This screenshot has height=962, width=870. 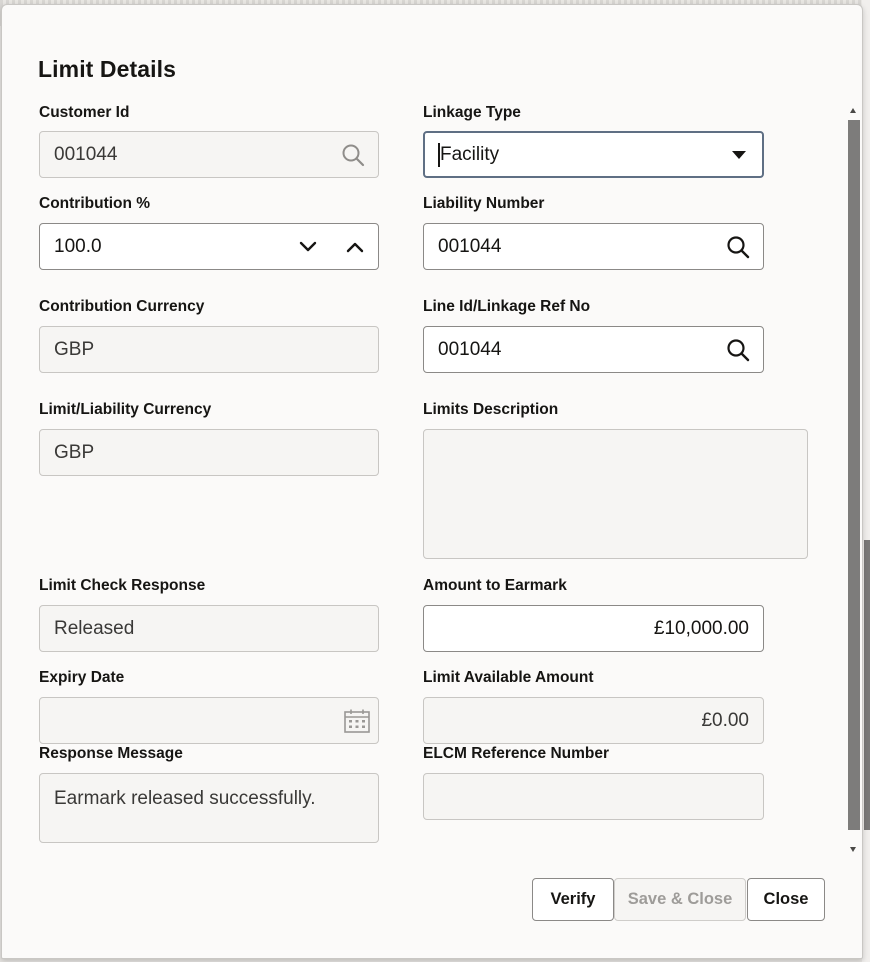 I want to click on response-message-textarea: Earmark released successfully., so click(x=209, y=808).